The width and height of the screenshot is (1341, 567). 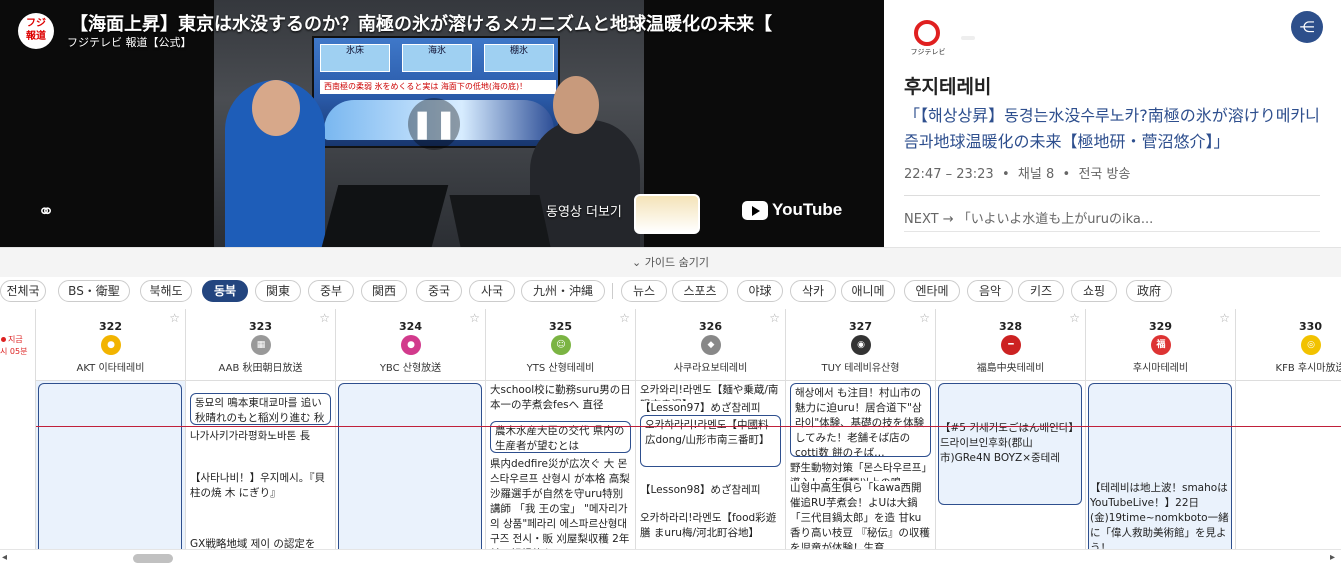 I want to click on channel-header: ☆ 327 ◉ TUY 테레비유산형, so click(x=860, y=345).